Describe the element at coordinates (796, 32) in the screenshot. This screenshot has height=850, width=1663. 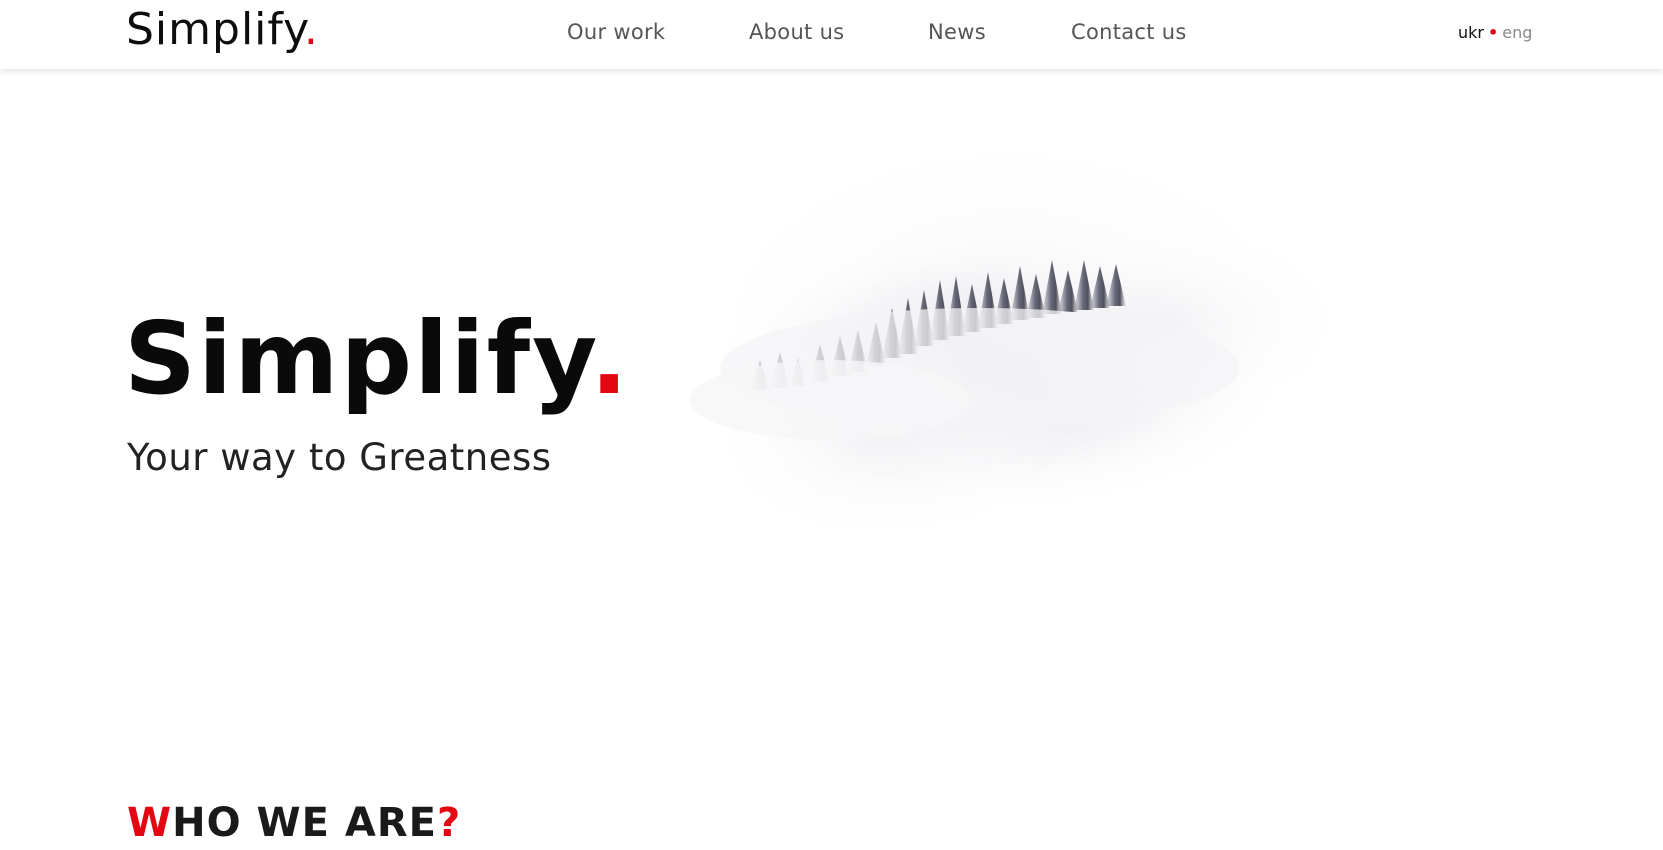
I see `nav-about-us: About us` at that location.